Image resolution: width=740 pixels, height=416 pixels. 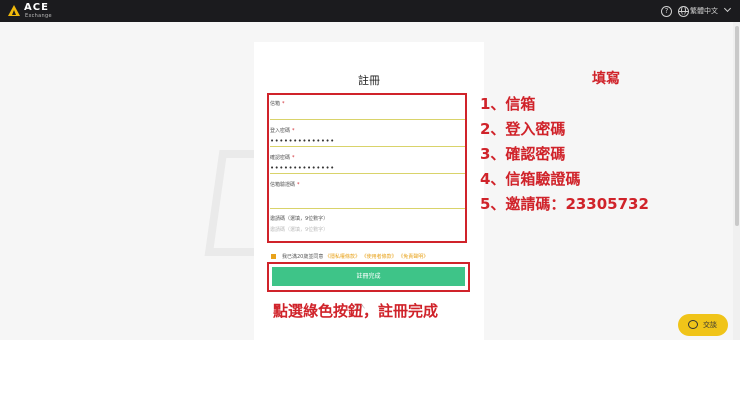 I want to click on ace-logo: ACE Exchange, so click(x=38, y=11).